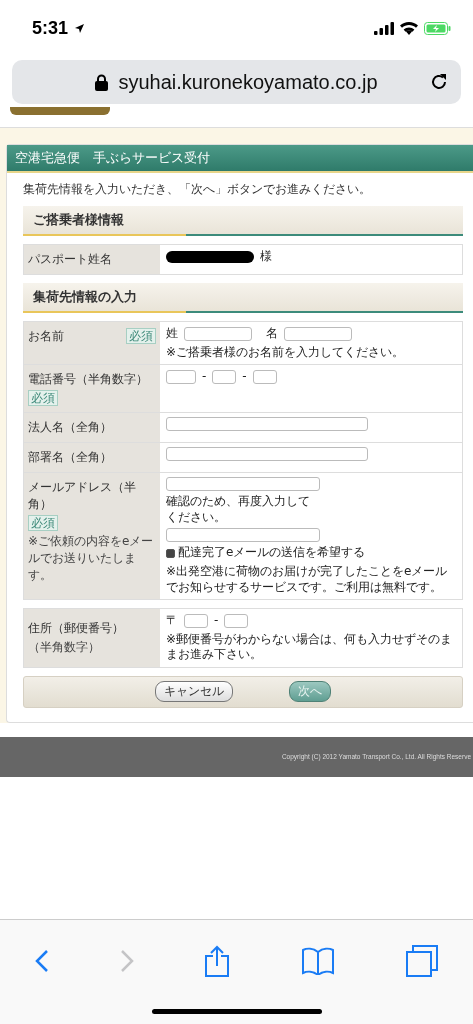 The height and width of the screenshot is (1024, 473). What do you see at coordinates (102, 82) in the screenshot?
I see `lock-icon` at bounding box center [102, 82].